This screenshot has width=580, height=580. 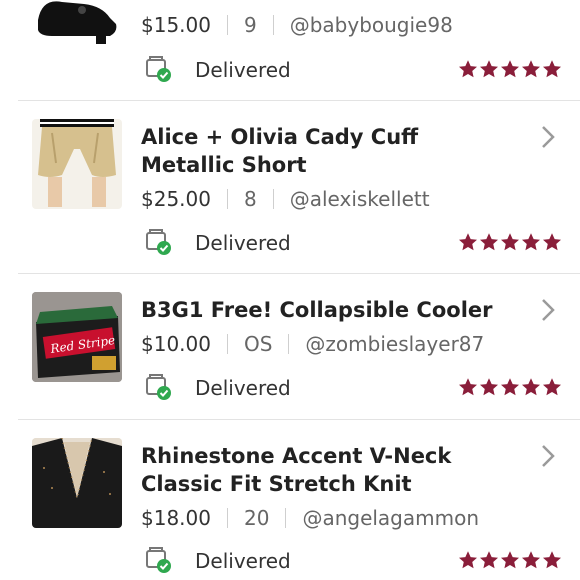 I want to click on seller-username: @zombieslayer87, so click(x=394, y=344).